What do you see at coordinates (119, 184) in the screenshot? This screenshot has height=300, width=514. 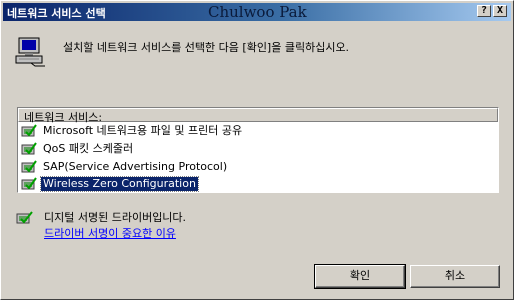 I see `list-item-label: Wireless Zero Configuration` at bounding box center [119, 184].